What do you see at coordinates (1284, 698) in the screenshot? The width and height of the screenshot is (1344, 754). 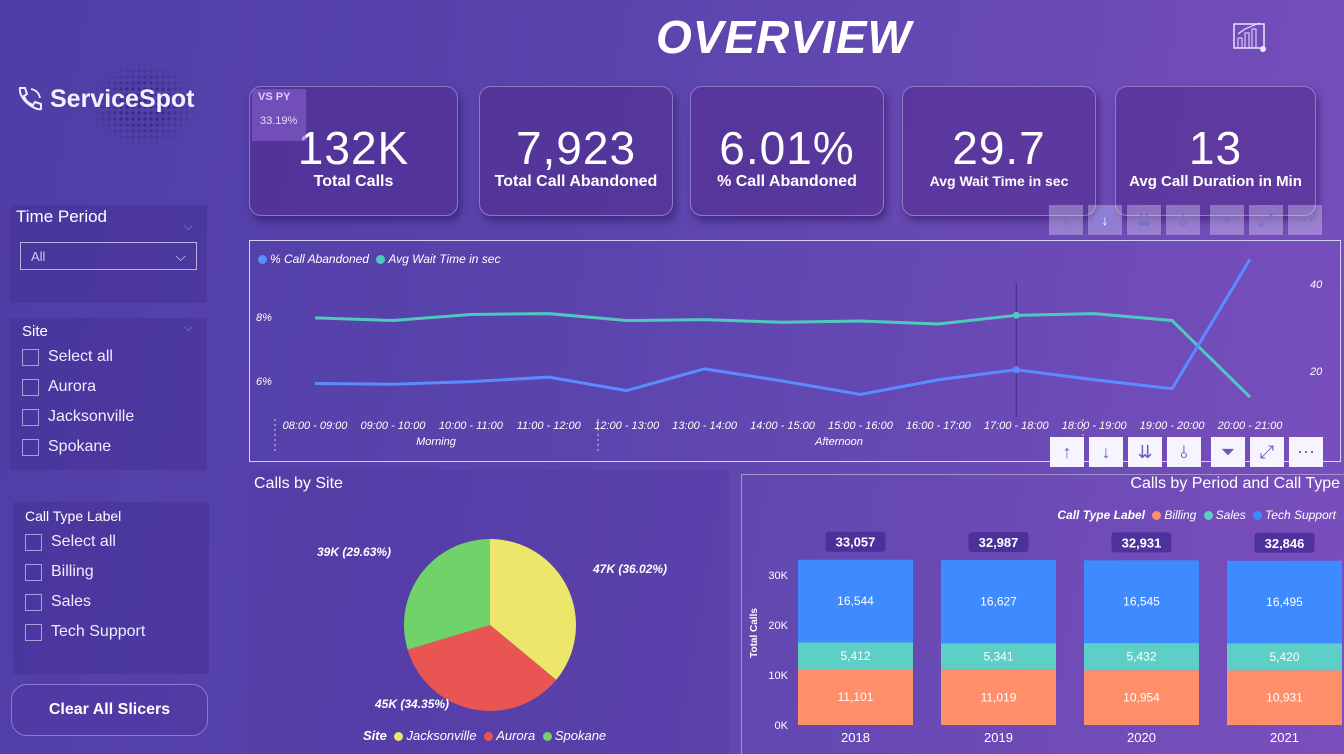 I see `bar-data-label: 10,931` at bounding box center [1284, 698].